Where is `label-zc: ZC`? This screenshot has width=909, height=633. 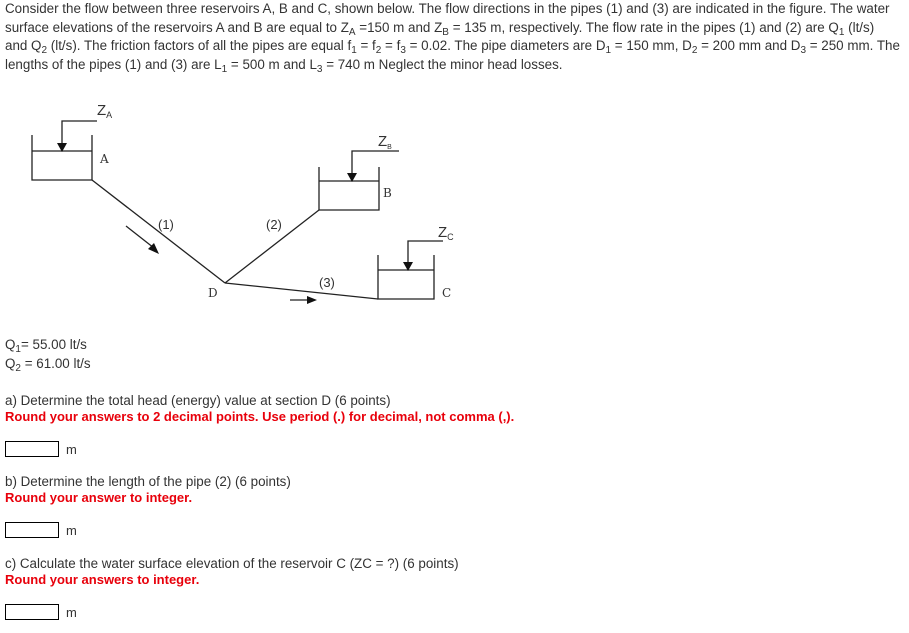
label-zc: ZC is located at coordinates (446, 233).